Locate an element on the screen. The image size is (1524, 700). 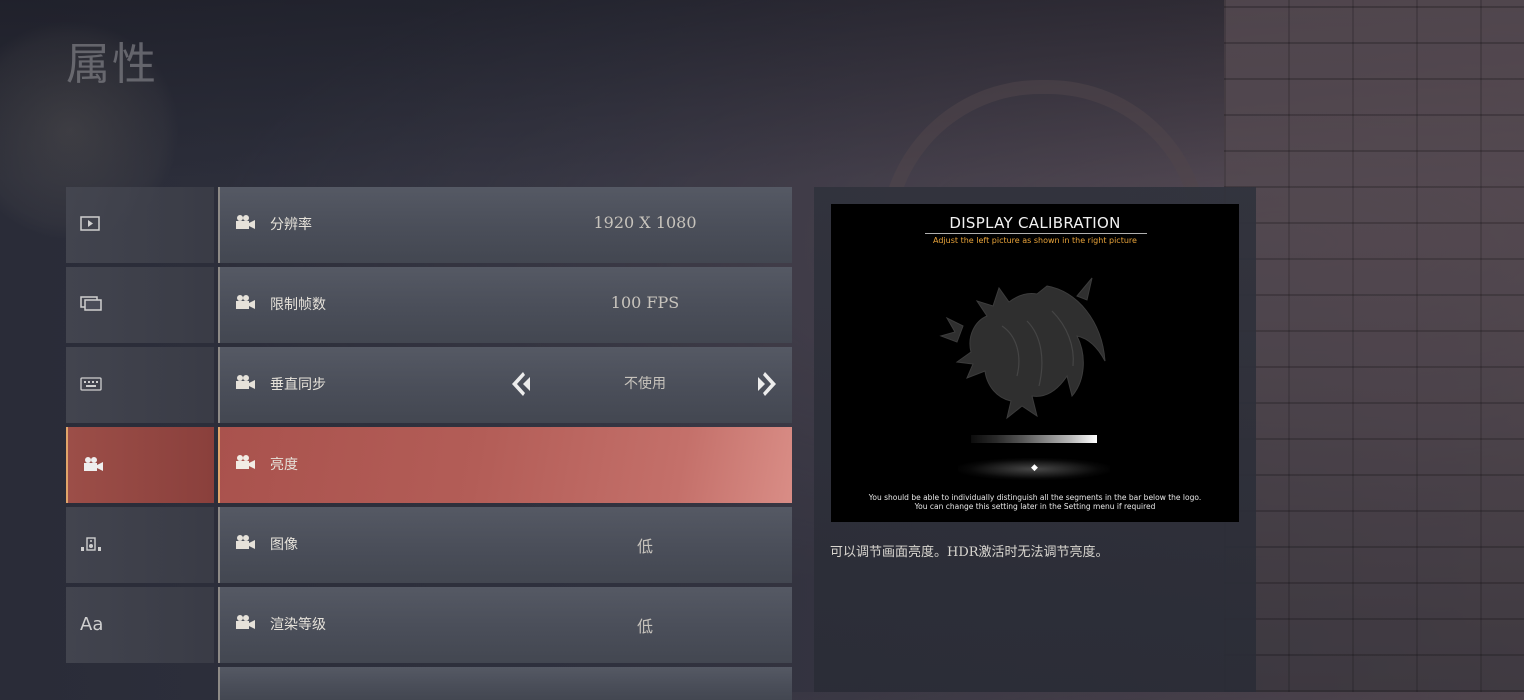
calibration-title: DISPLAY CALIBRATION is located at coordinates (1035, 223).